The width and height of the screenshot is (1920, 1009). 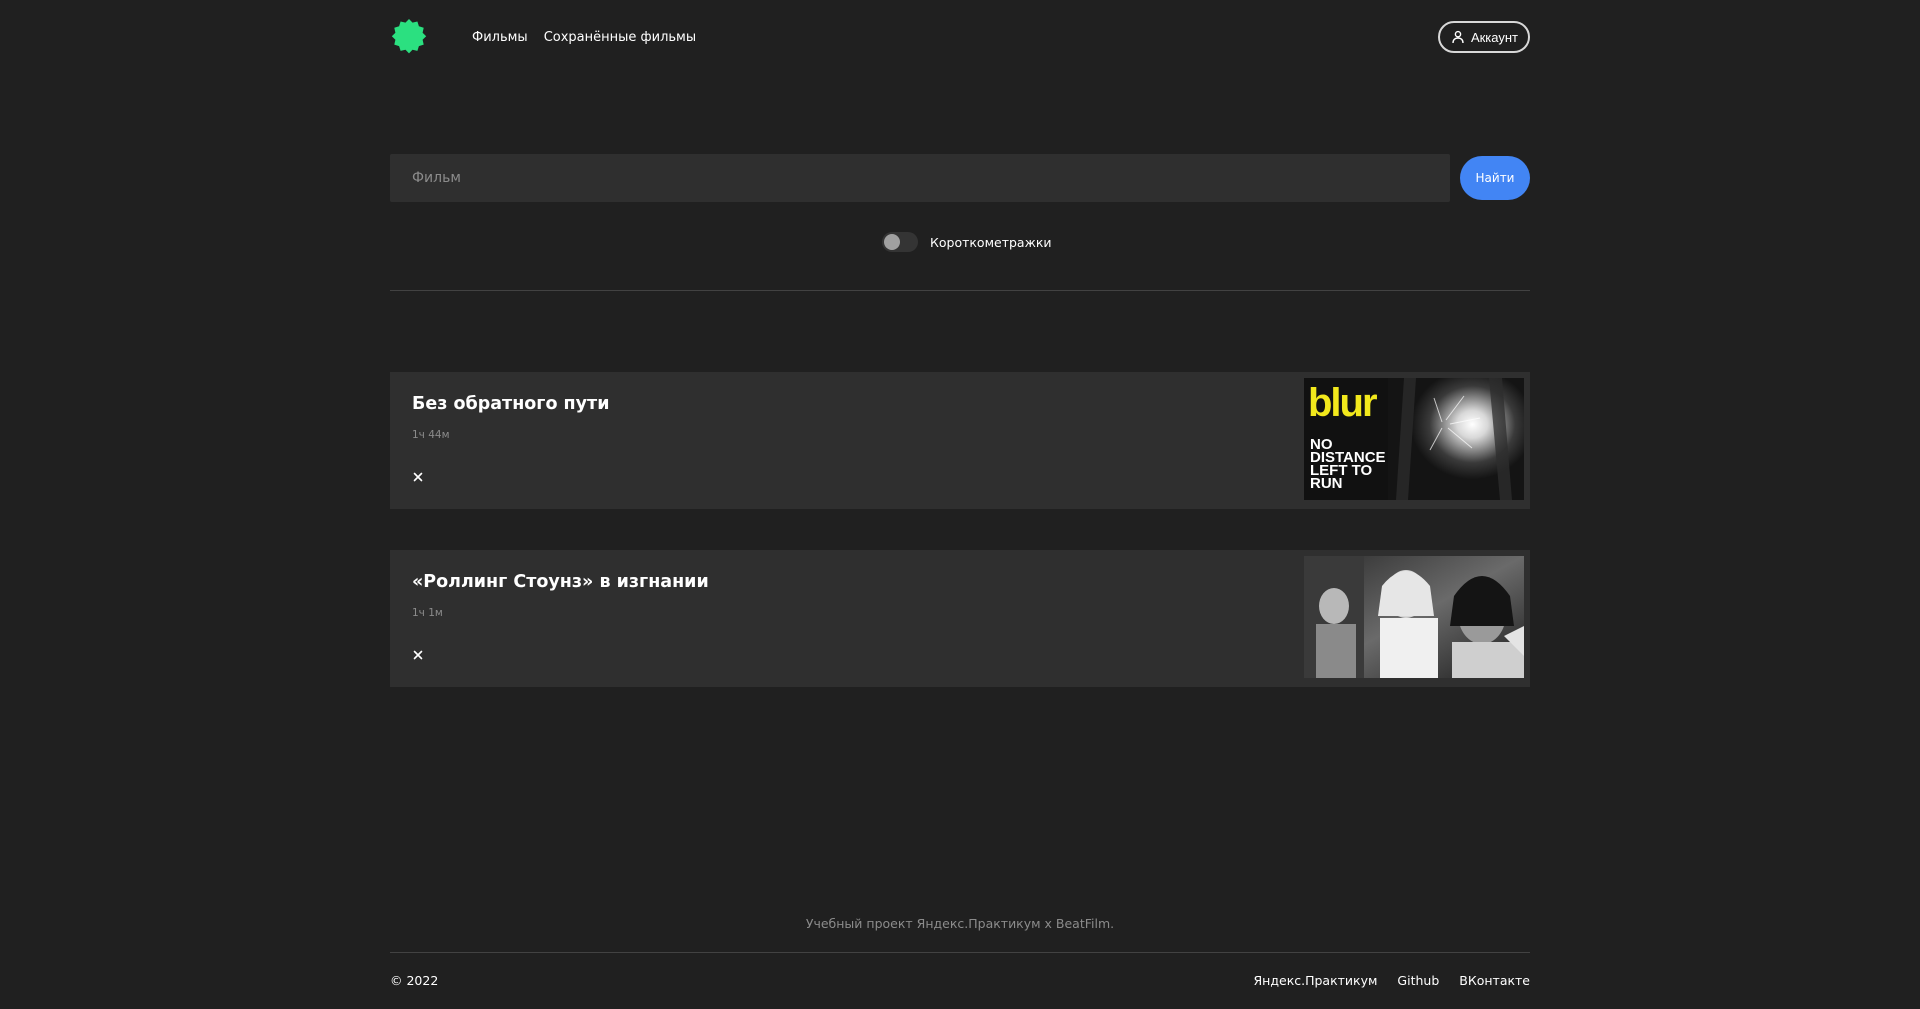 What do you see at coordinates (1494, 37) in the screenshot?
I see `account-label: Аккаунт` at bounding box center [1494, 37].